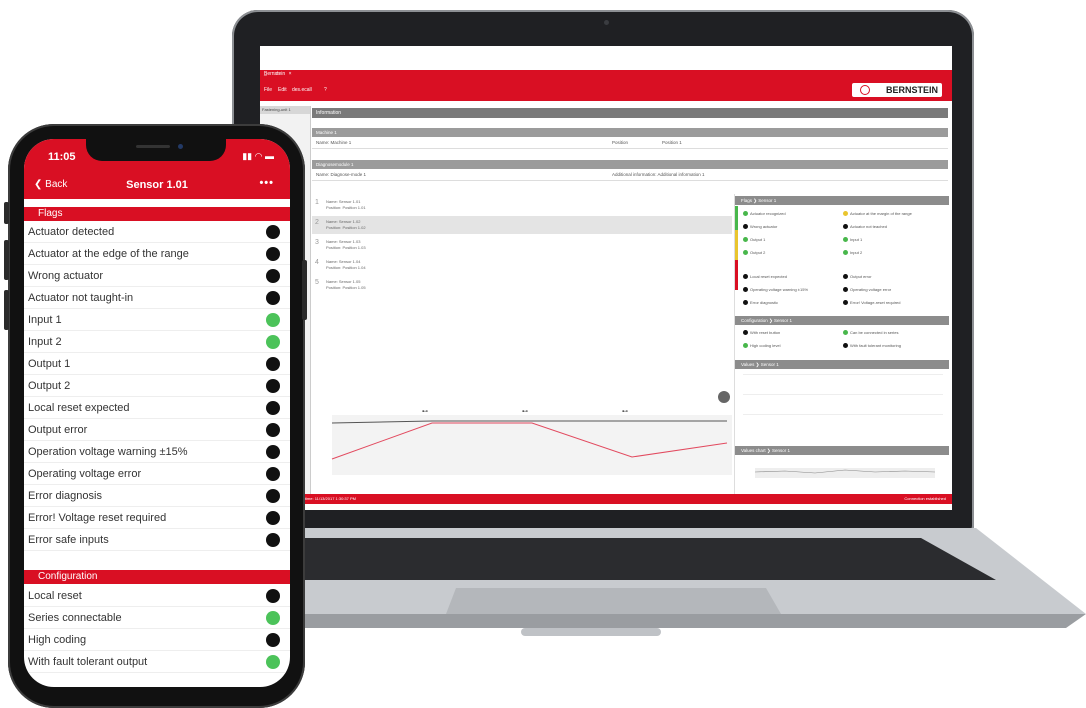  What do you see at coordinates (285, 110) in the screenshot?
I see `sidebar-item-fastening-unit: Fastening-unit 1` at bounding box center [285, 110].